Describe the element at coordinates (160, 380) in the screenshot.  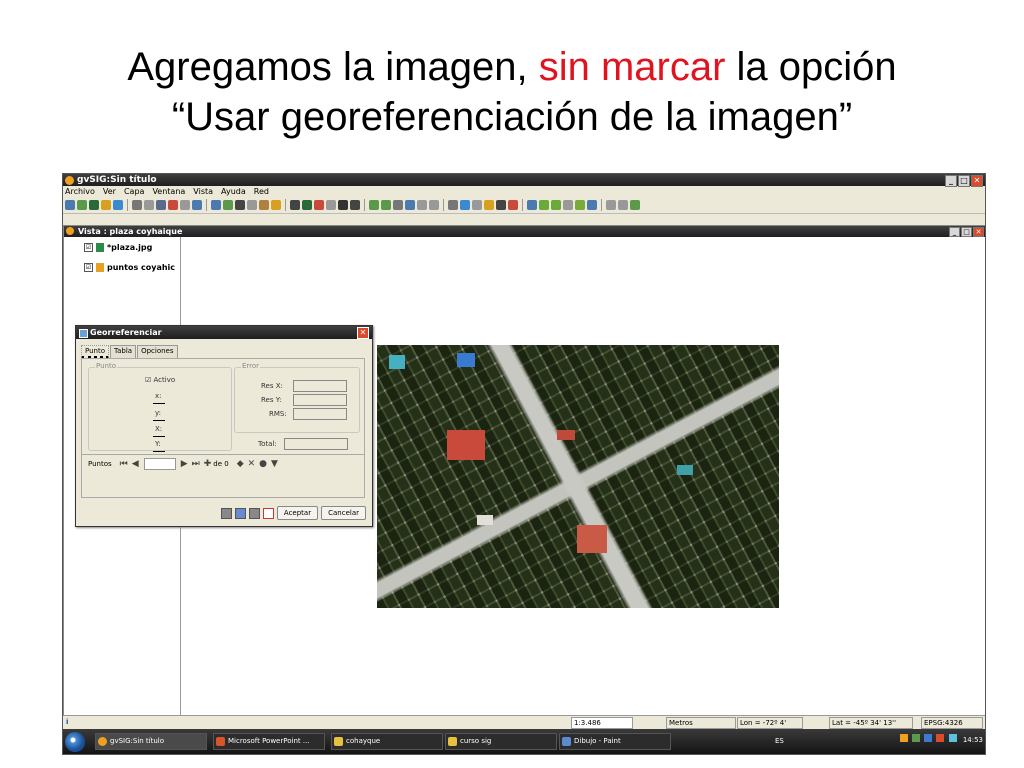
I see `activo-checkbox: ☑ Activo` at that location.